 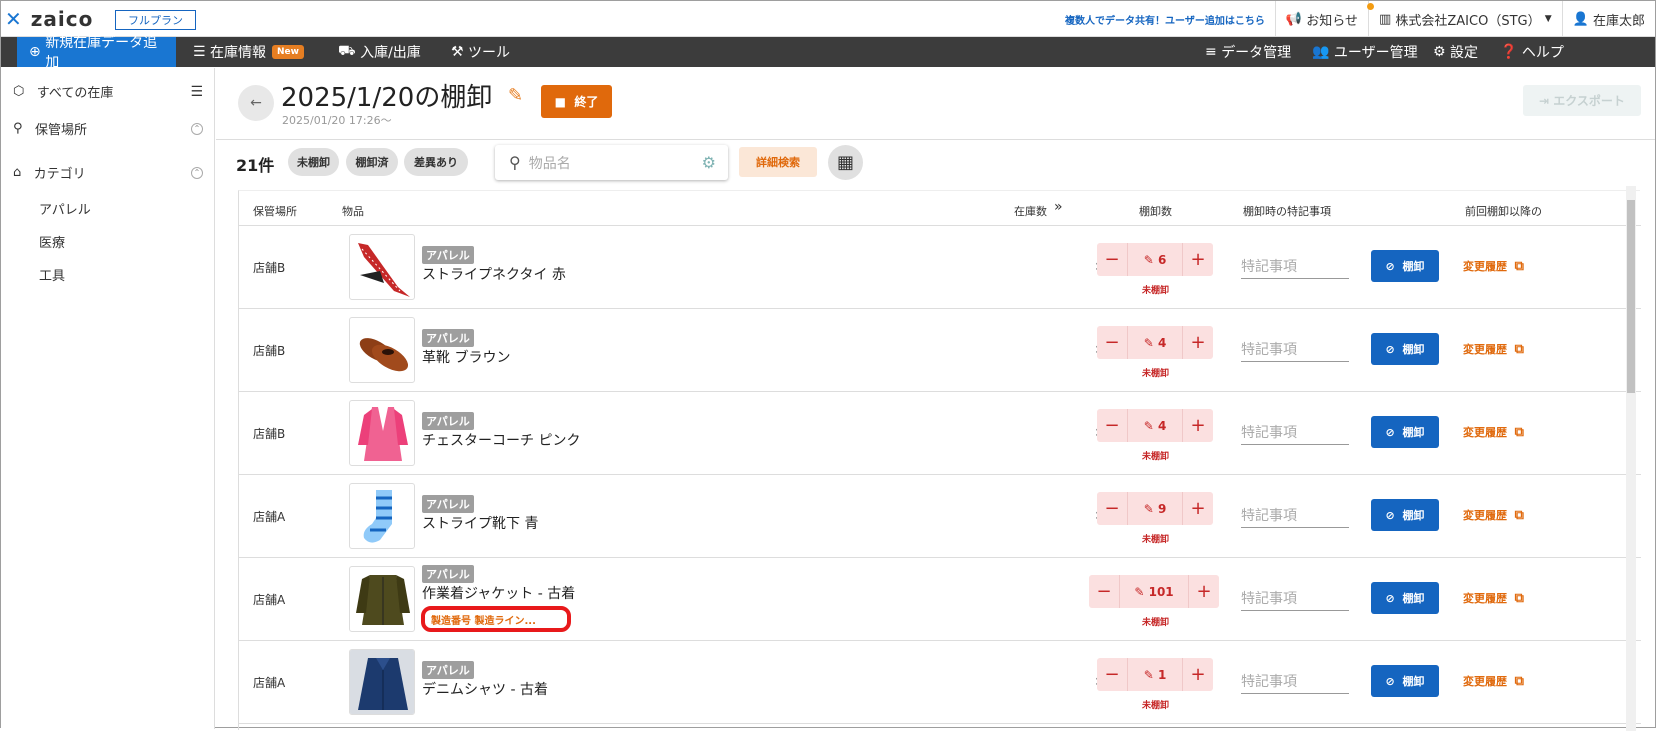 I want to click on advanced-search-button: 詳細検索, so click(x=778, y=162).